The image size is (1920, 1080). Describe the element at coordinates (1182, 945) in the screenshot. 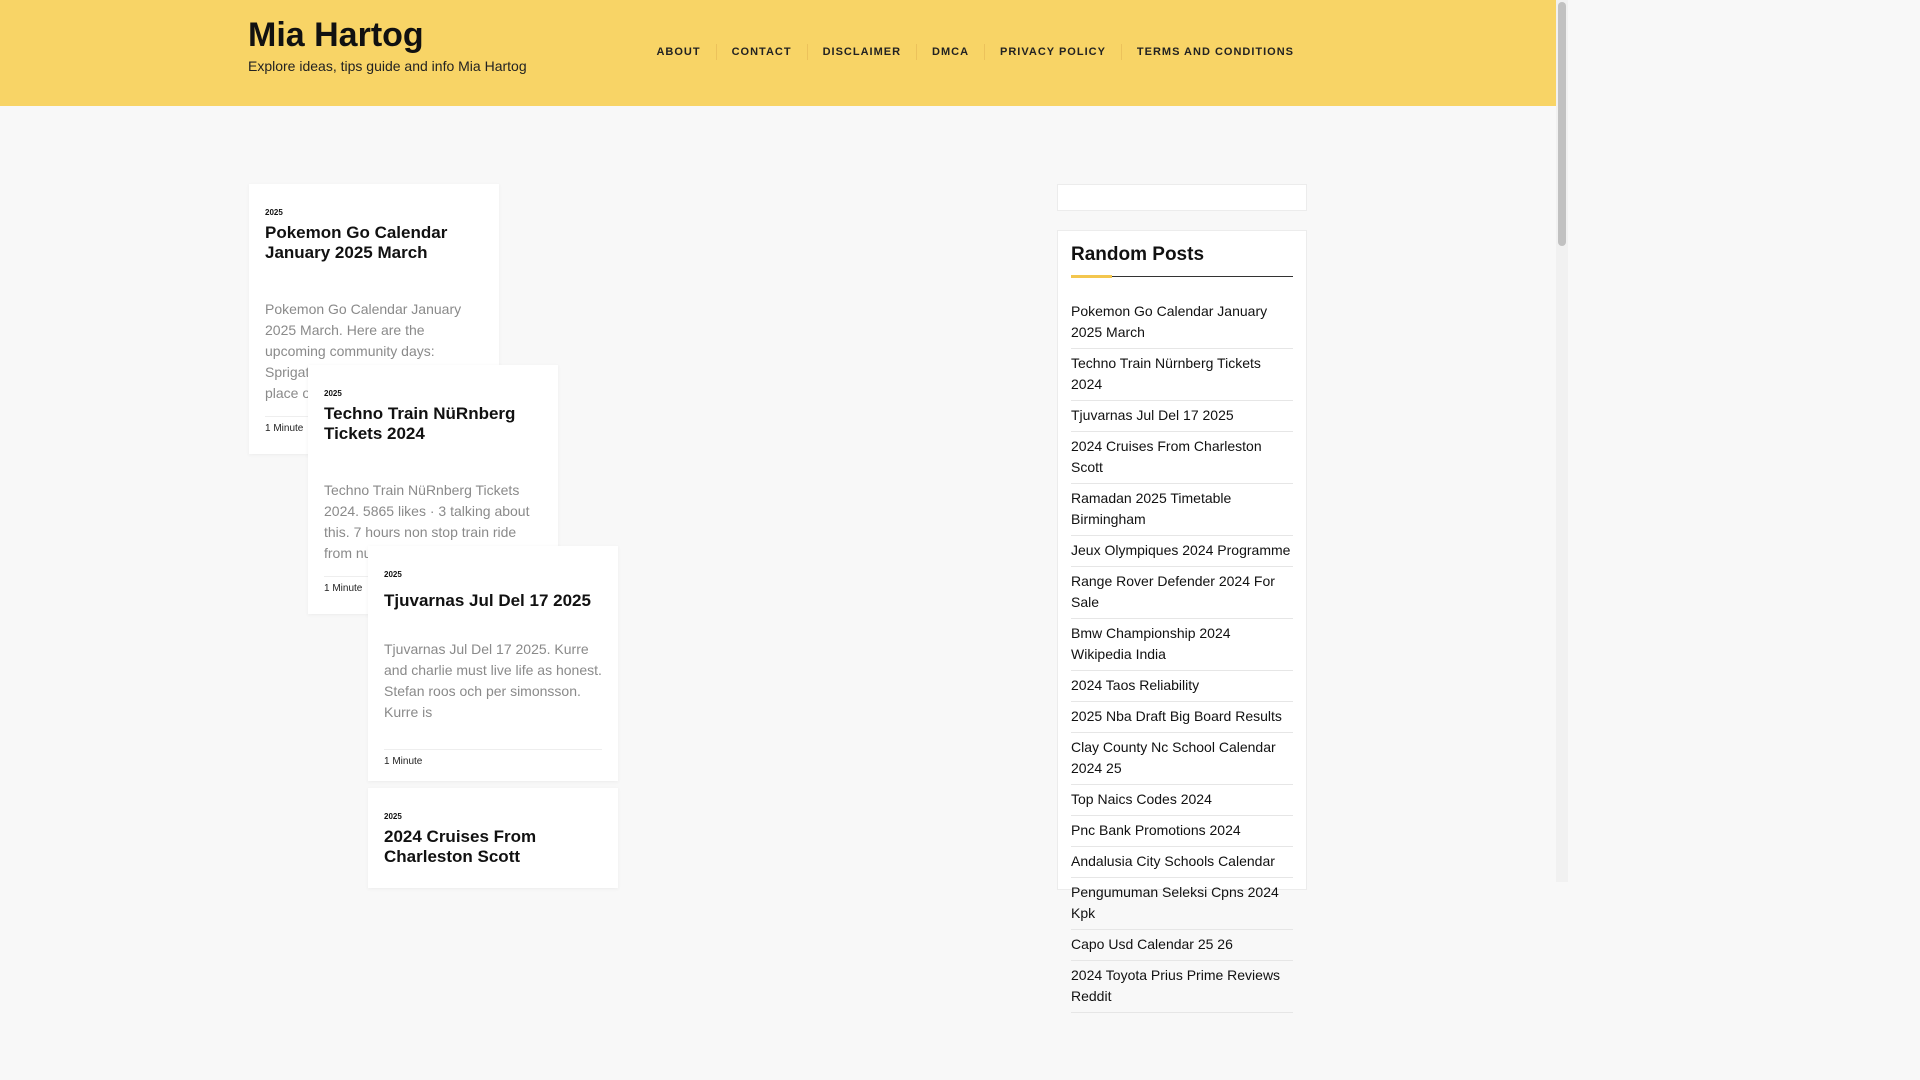

I see `random-post-link: Capo Usd Calendar 25 26` at that location.